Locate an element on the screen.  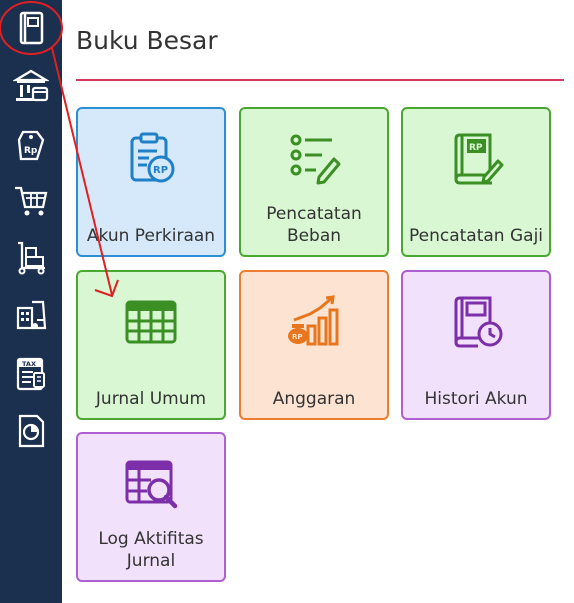
tile-label: Log Aktifitas Jurnal is located at coordinates (151, 550).